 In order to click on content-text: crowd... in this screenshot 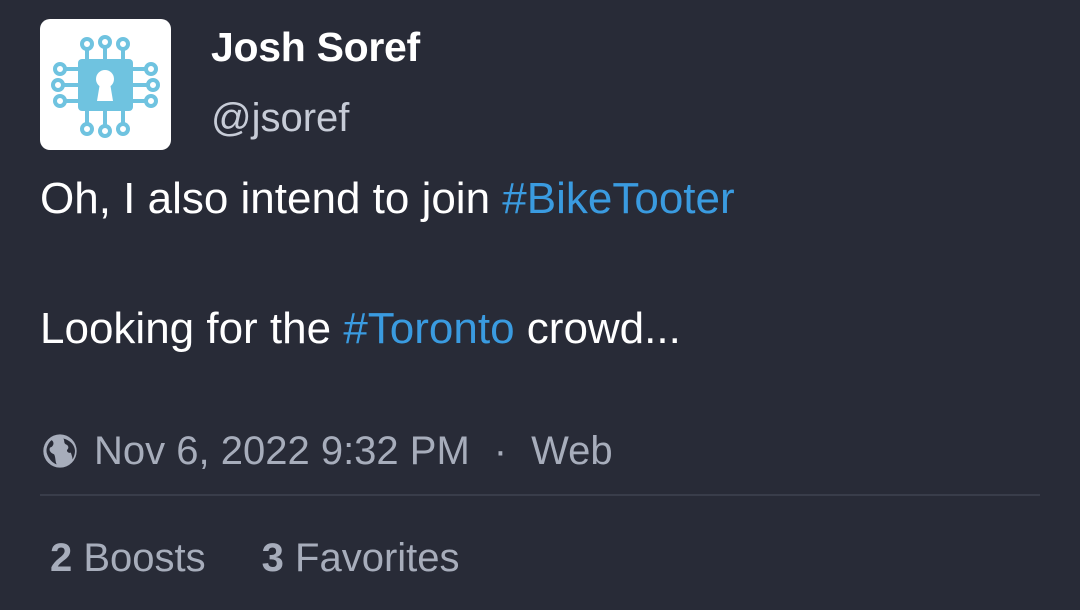, I will do `click(597, 328)`.